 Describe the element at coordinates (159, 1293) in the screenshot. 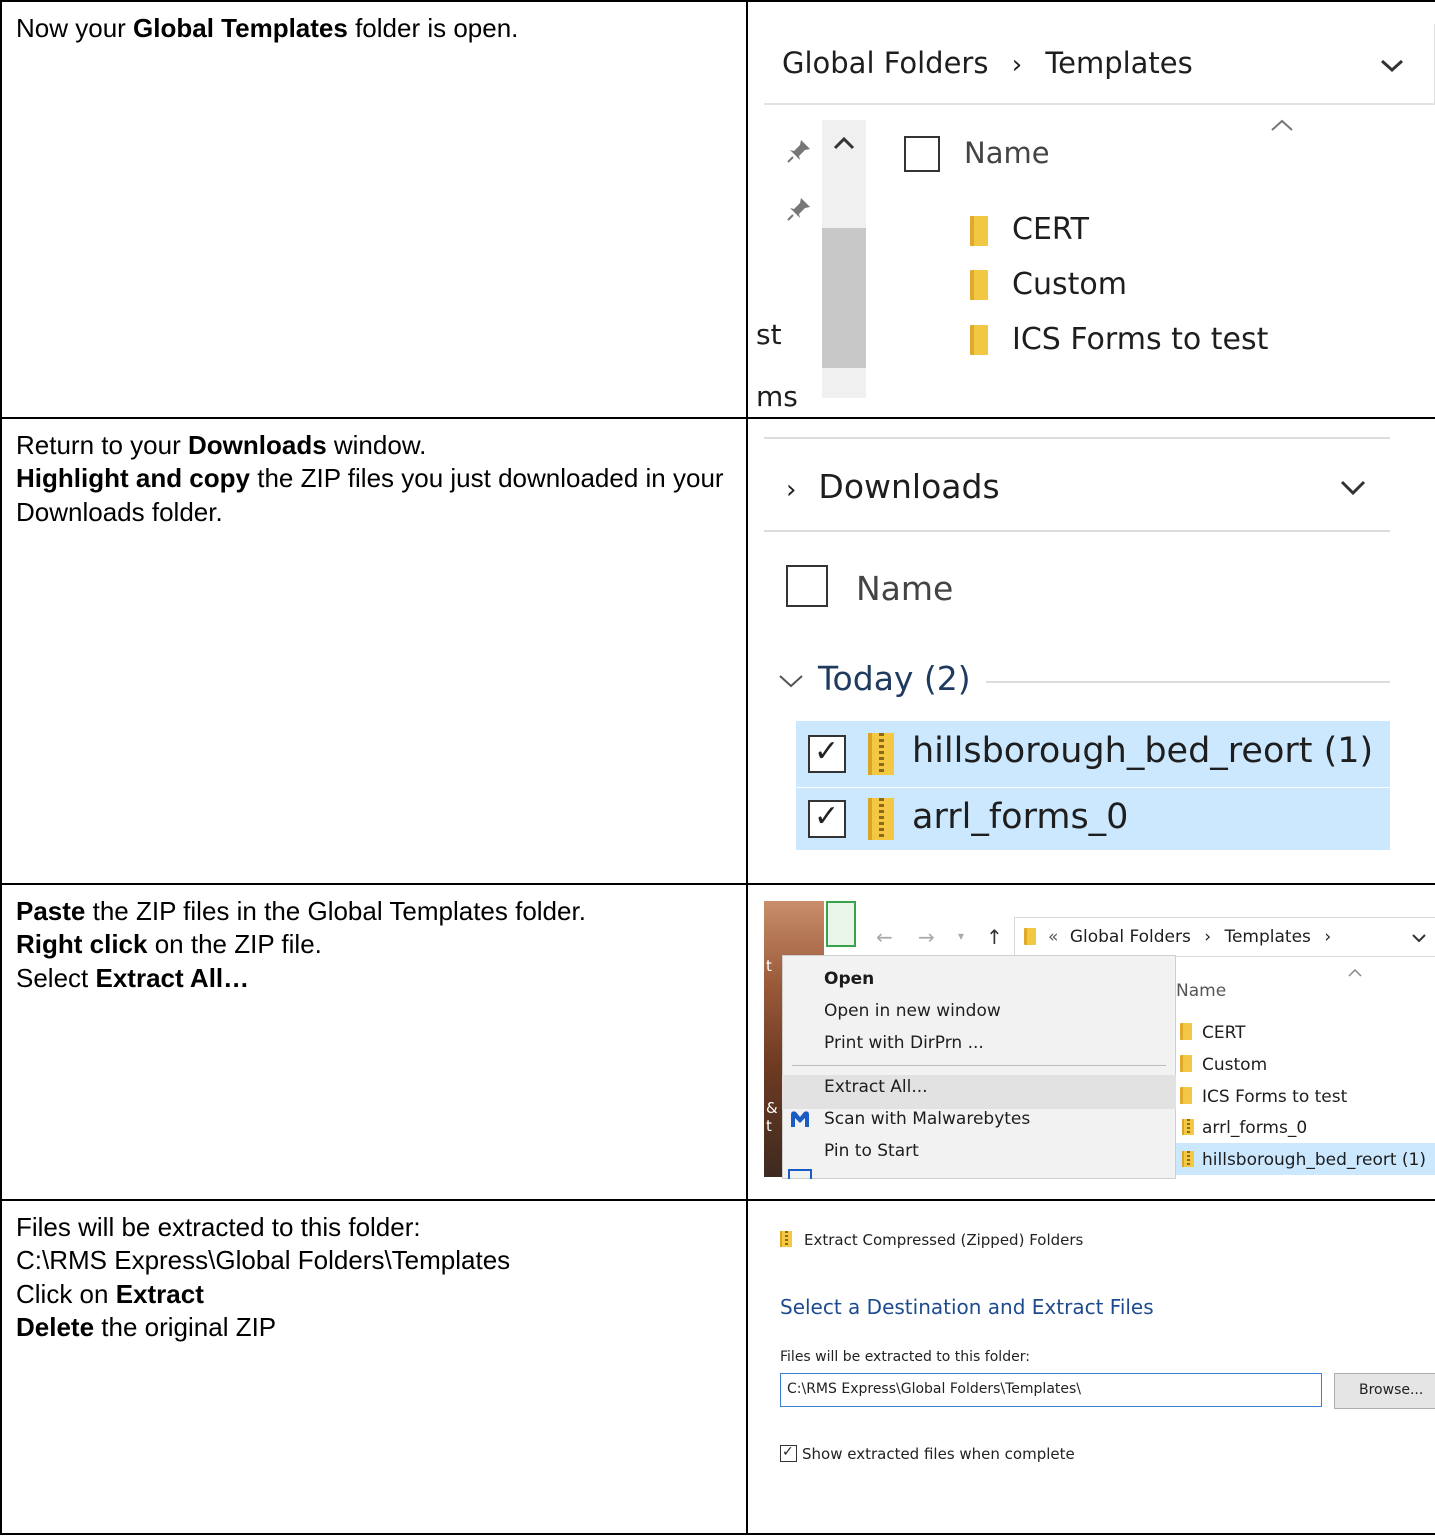

I see `bold-text: Extract` at that location.